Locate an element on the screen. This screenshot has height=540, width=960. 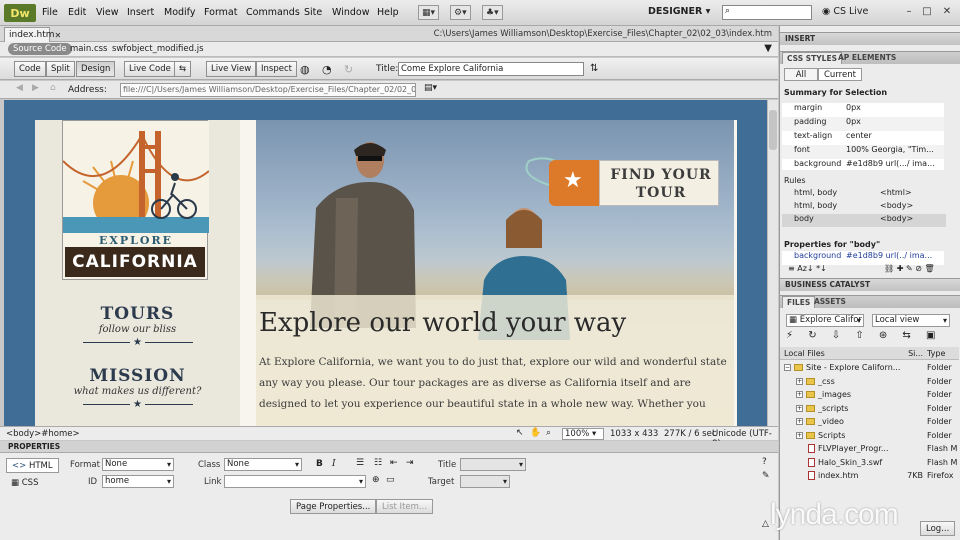
outdent-icon: ⇤ is located at coordinates (394, 463).